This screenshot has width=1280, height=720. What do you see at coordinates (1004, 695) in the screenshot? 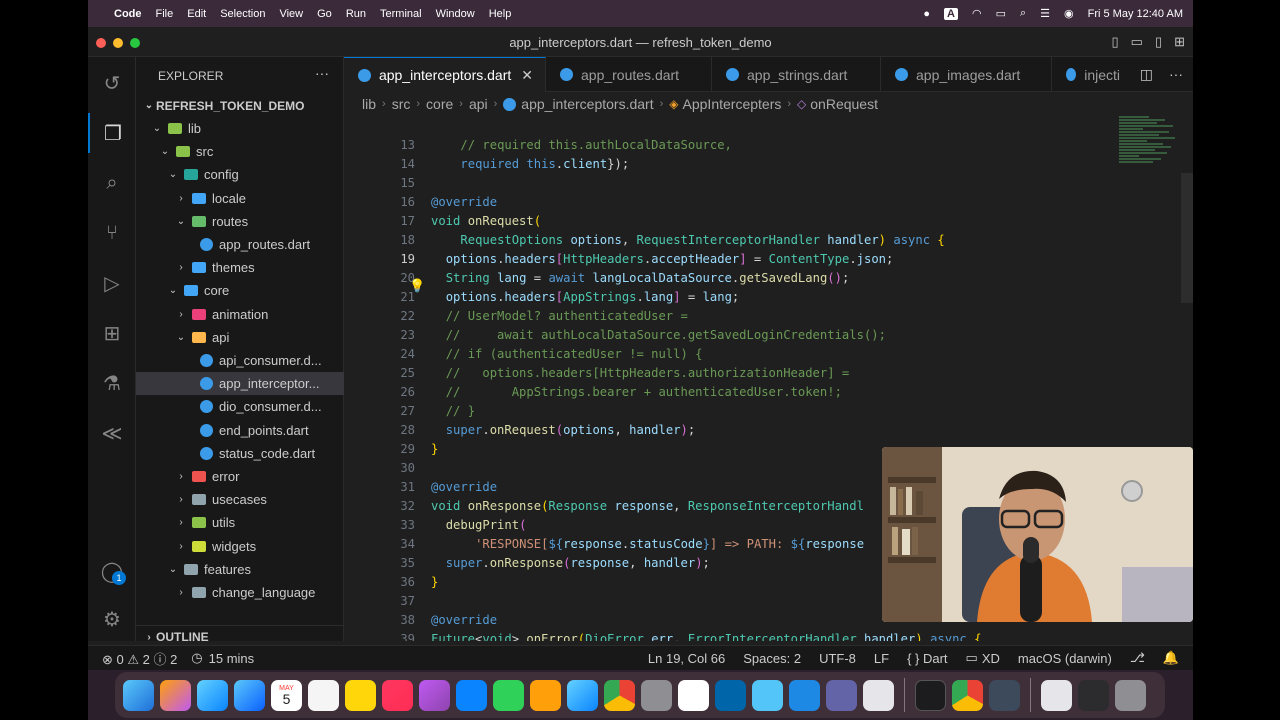
I see `quicktime-icon` at bounding box center [1004, 695].